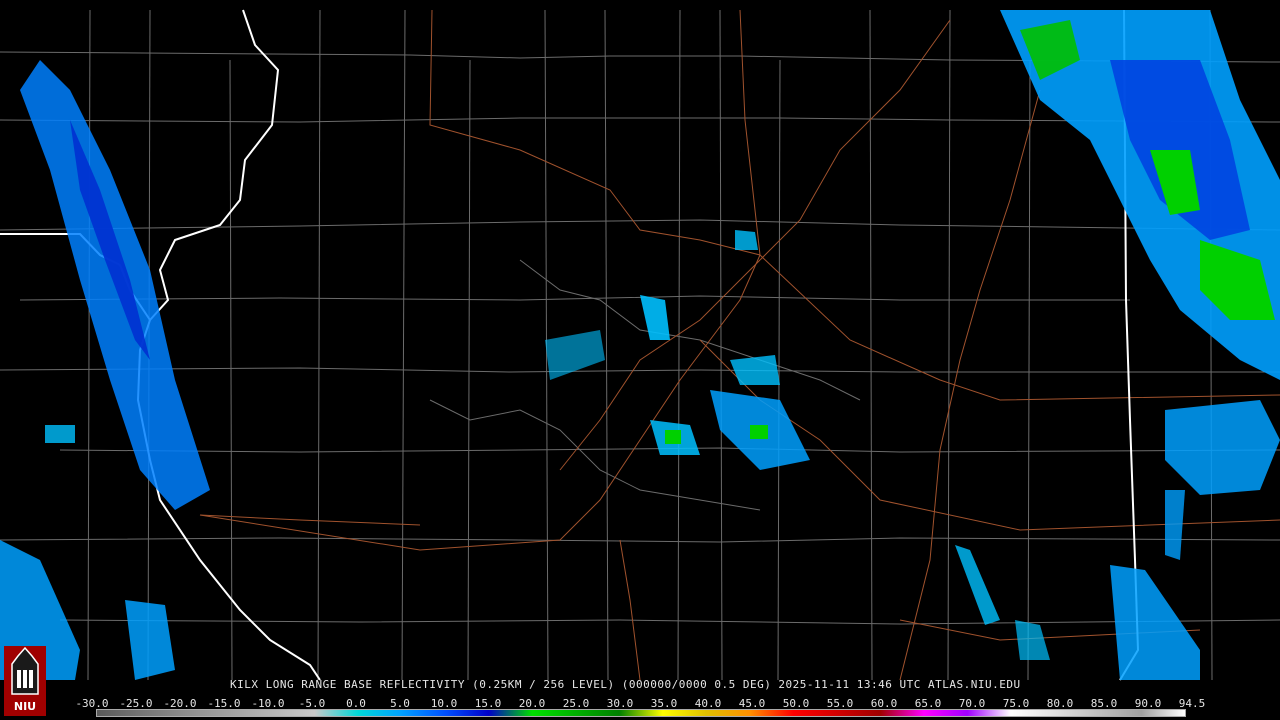 Image resolution: width=1280 pixels, height=720 pixels. What do you see at coordinates (25, 706) in the screenshot?
I see `logo-text: NIU` at bounding box center [25, 706].